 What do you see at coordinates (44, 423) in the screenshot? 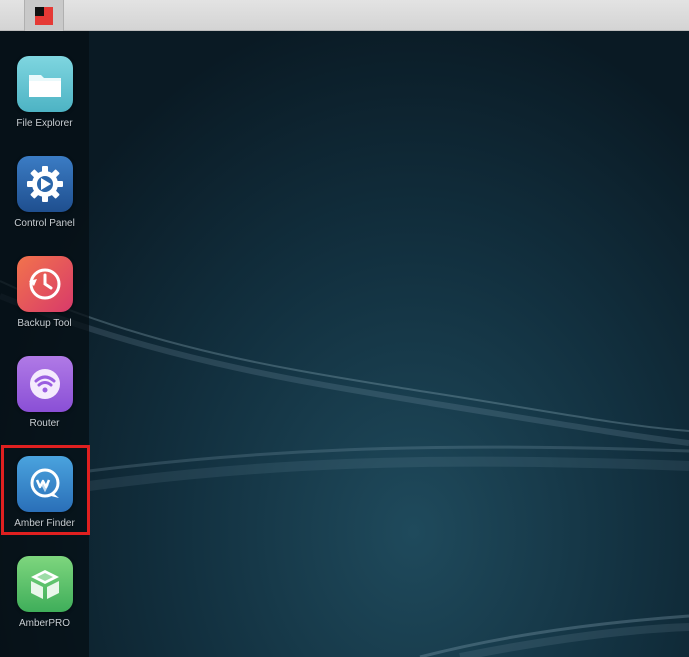
I see `app-label: Router` at bounding box center [44, 423].